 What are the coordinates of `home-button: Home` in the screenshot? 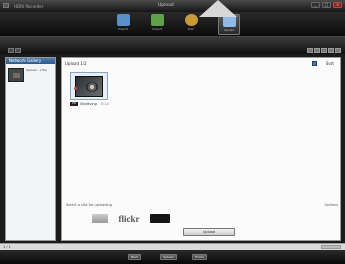 It's located at (199, 257).